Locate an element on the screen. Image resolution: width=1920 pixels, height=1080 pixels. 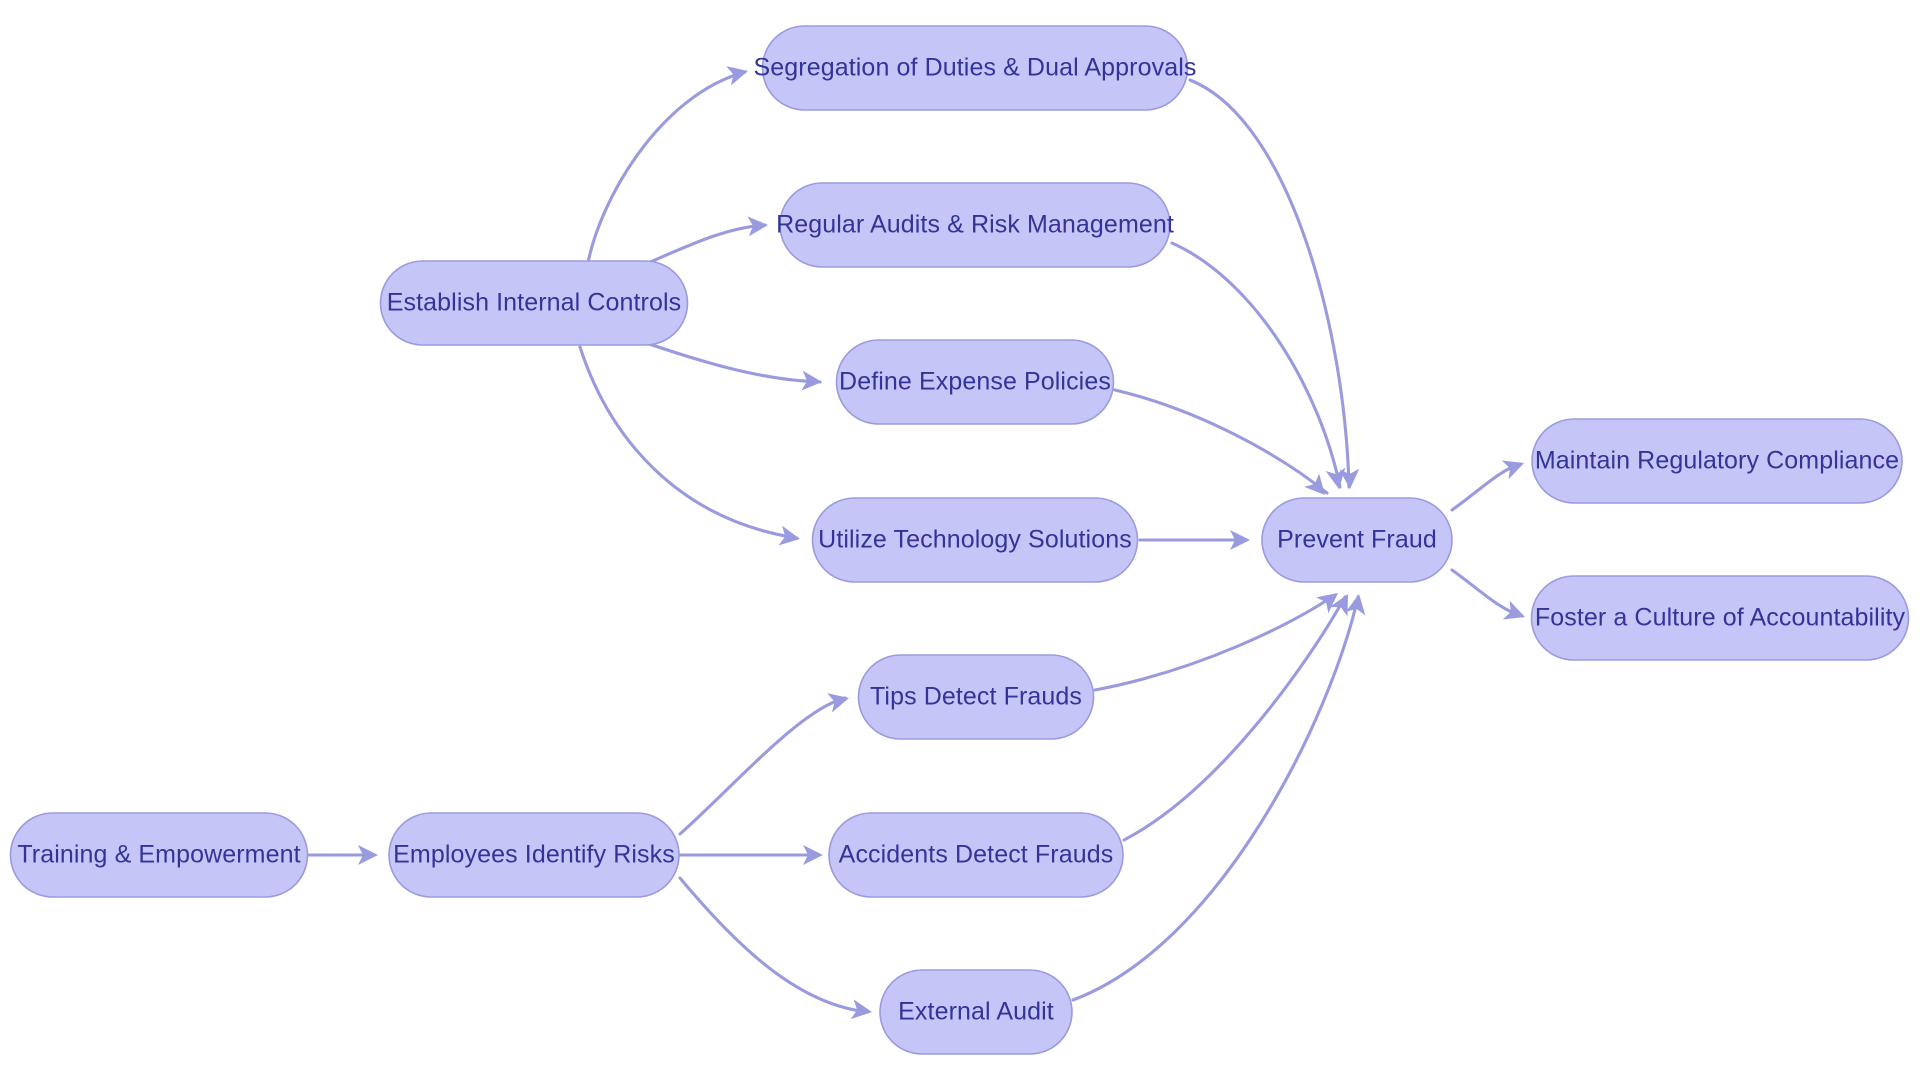
node-technology: Utilize Technology Solutions is located at coordinates (975, 540).